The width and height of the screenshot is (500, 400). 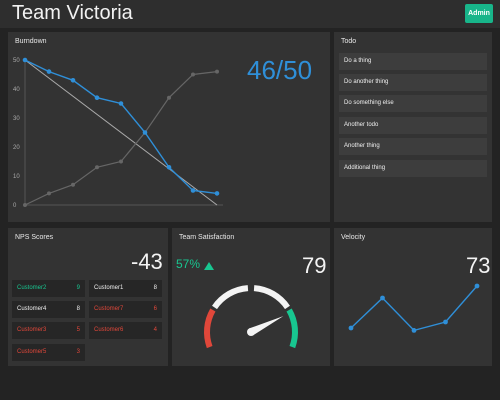 What do you see at coordinates (209, 266) in the screenshot?
I see `triangle-up-icon` at bounding box center [209, 266].